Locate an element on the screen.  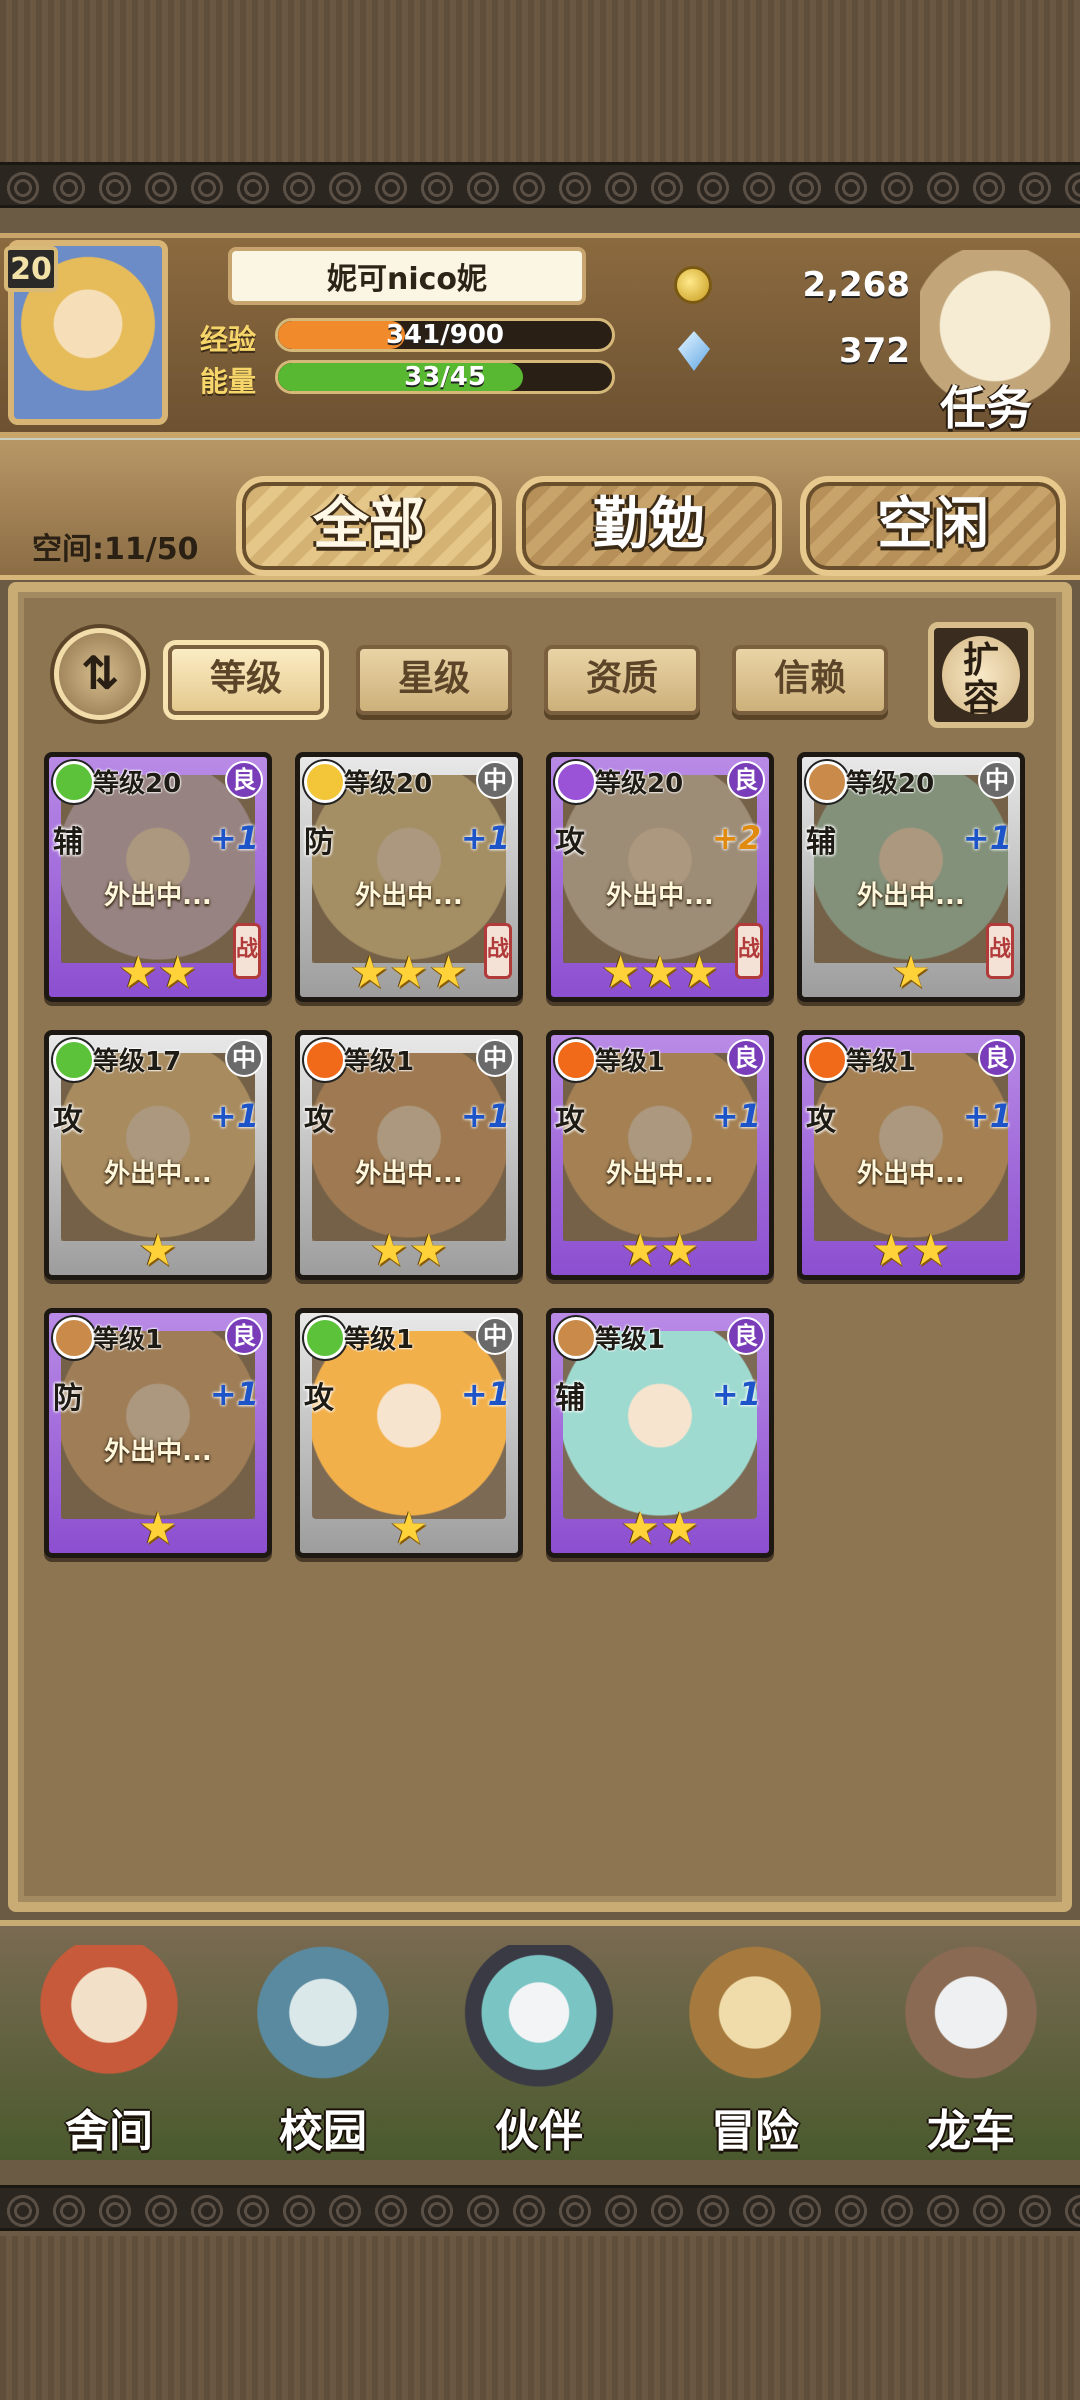
expand-capacity-button: 扩 容 is located at coordinates (981, 675).